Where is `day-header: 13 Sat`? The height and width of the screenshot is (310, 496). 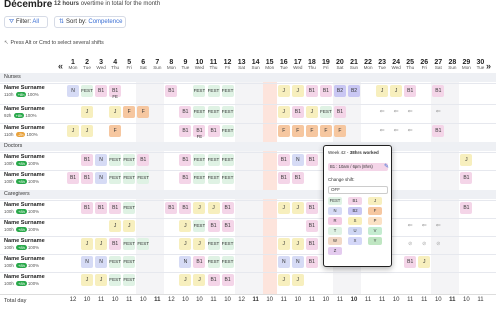 day-header: 13 Sat is located at coordinates (242, 65).